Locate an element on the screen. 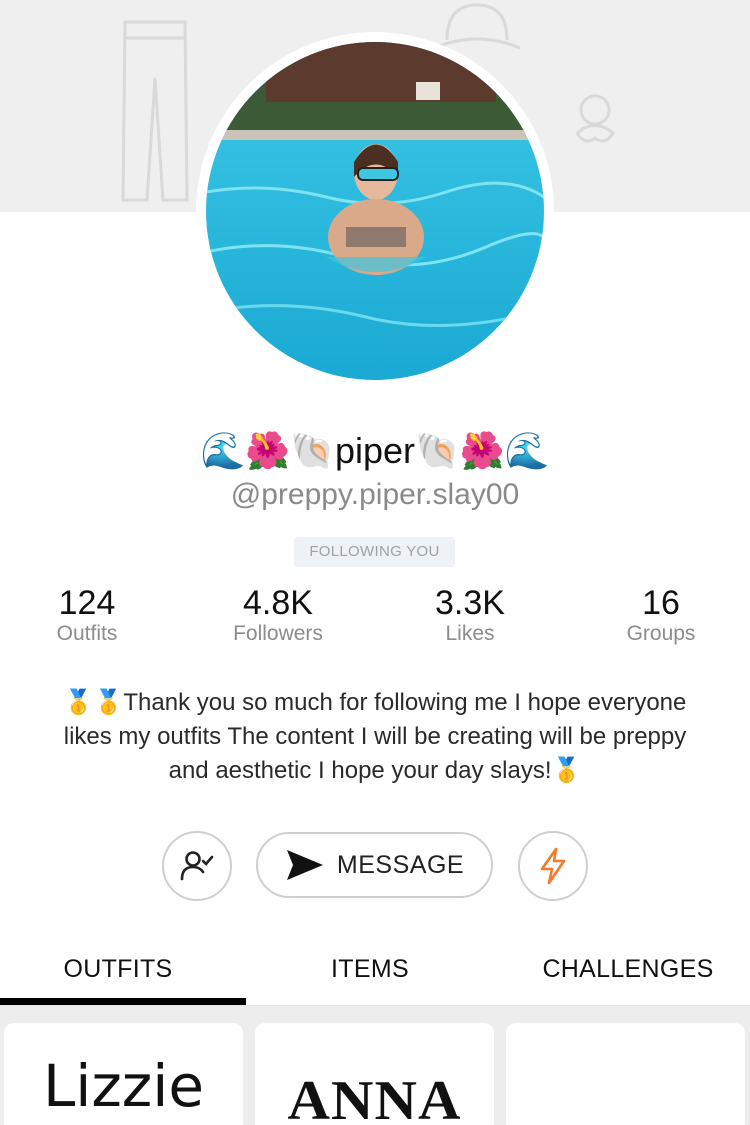 The width and height of the screenshot is (750, 1125). stat-value: 4.8K is located at coordinates (278, 603).